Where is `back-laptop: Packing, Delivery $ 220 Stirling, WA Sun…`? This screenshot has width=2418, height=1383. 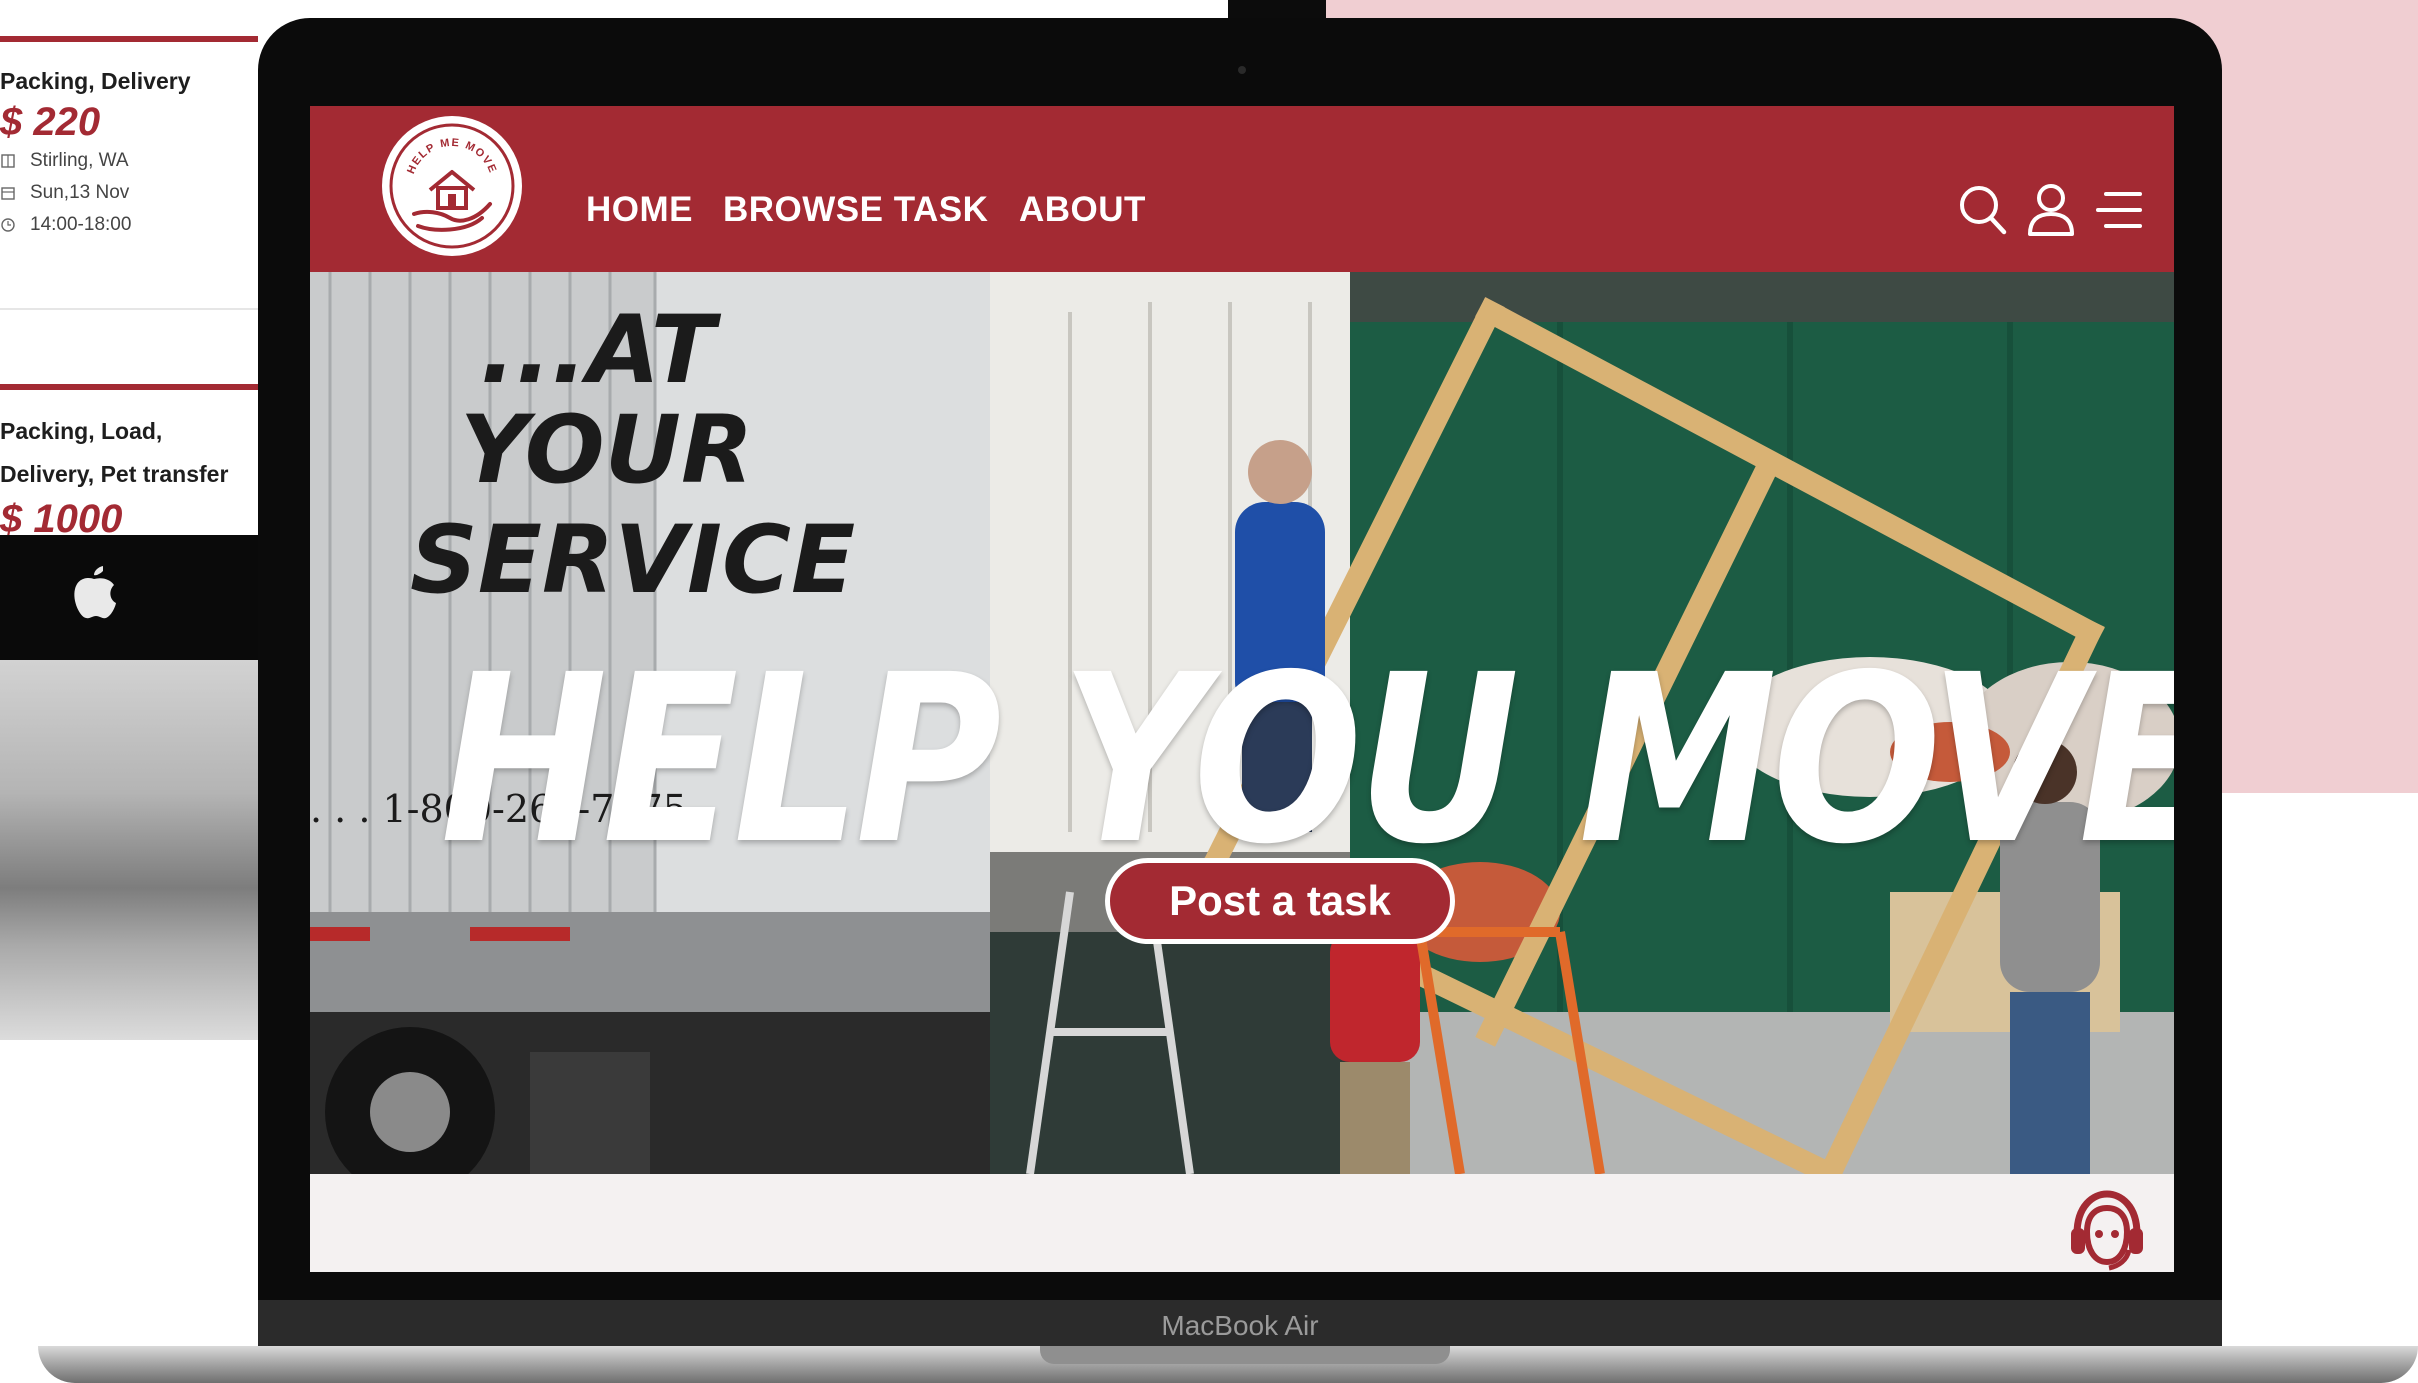
back-laptop: Packing, Delivery $ 220 Stirling, WA Sun… is located at coordinates (131, 520).